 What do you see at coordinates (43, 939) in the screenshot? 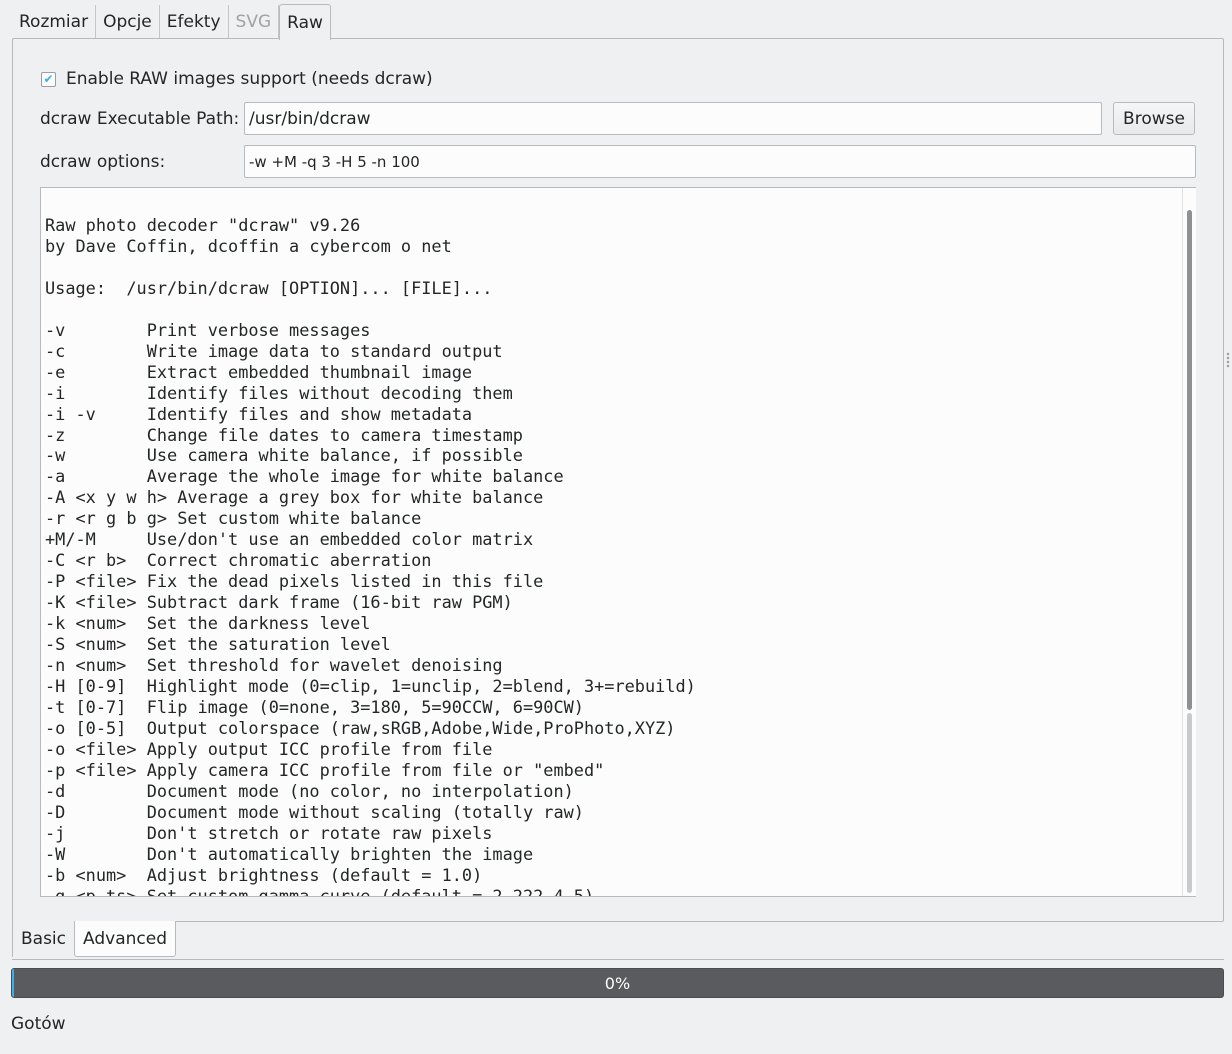
I see `tab-basic: Basic` at bounding box center [43, 939].